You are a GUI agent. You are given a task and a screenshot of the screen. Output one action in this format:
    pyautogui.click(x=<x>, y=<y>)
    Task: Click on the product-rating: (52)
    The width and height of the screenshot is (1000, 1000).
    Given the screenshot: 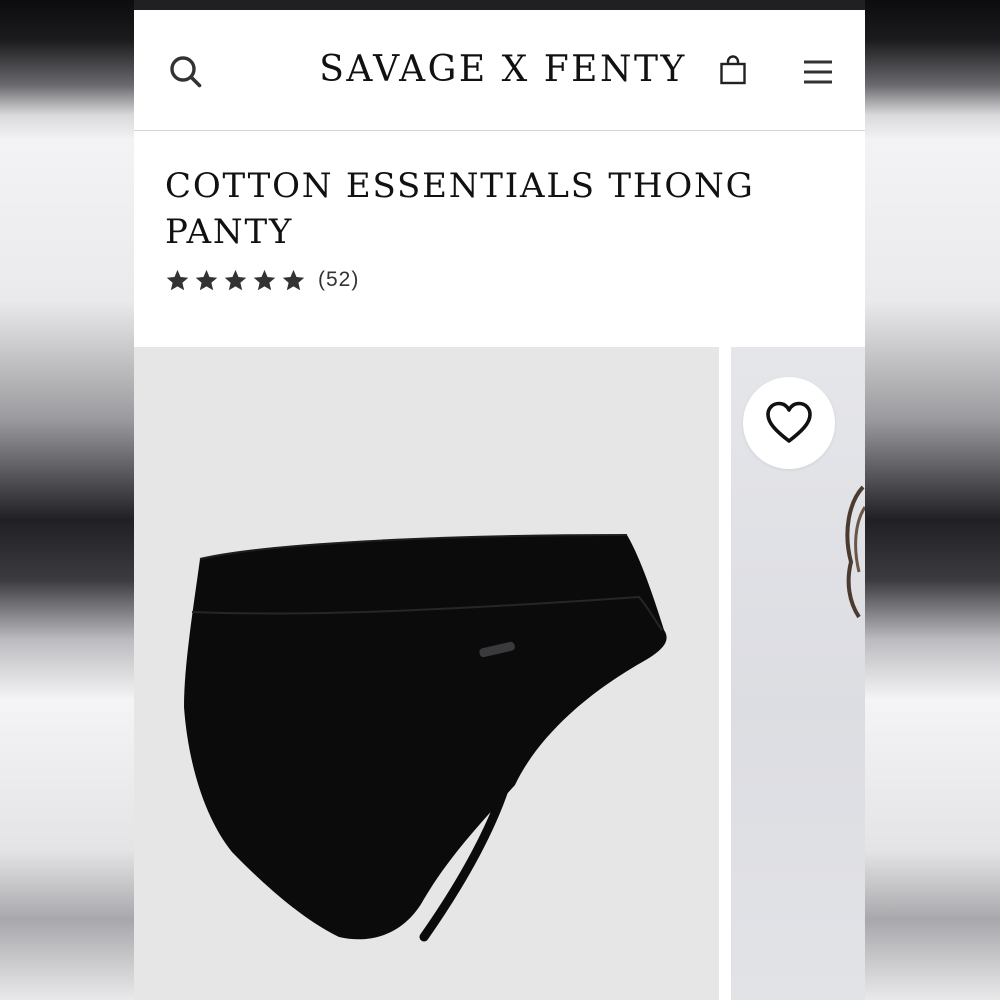 What is the action you would take?
    pyautogui.click(x=262, y=280)
    